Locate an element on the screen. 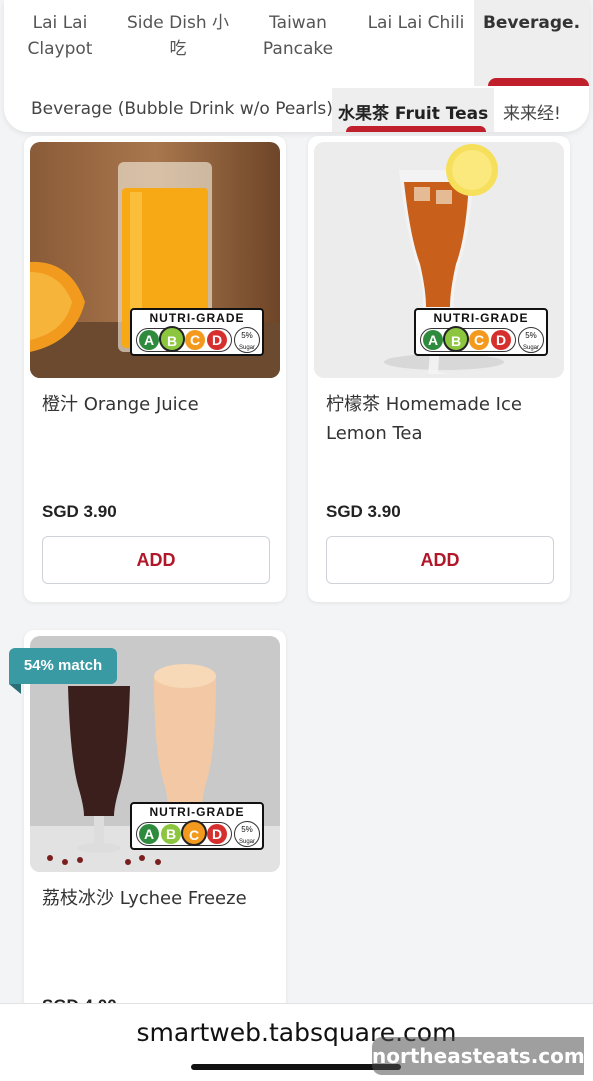 The height and width of the screenshot is (1081, 593). active-tab-indicator is located at coordinates (538, 82).